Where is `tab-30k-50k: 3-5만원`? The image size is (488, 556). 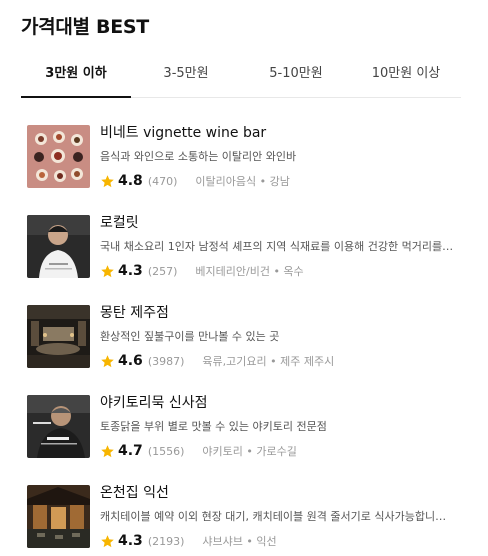
tab-30k-50k: 3-5만원 is located at coordinates (186, 74).